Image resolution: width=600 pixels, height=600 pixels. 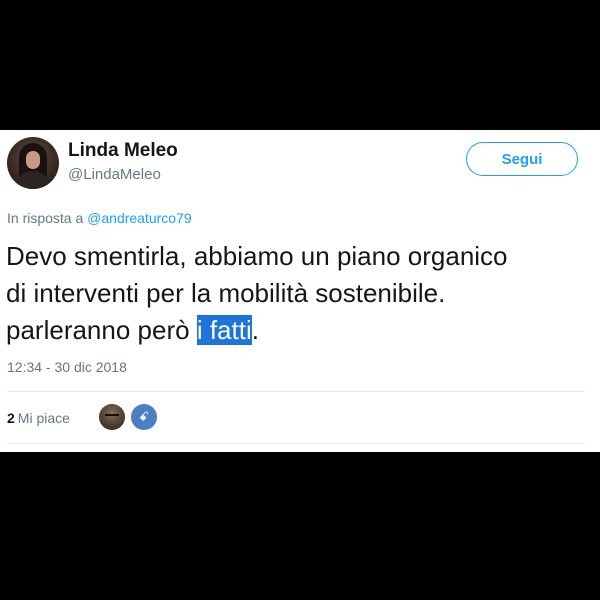 I want to click on reply-mention-link: @andreaturco79, so click(x=139, y=218).